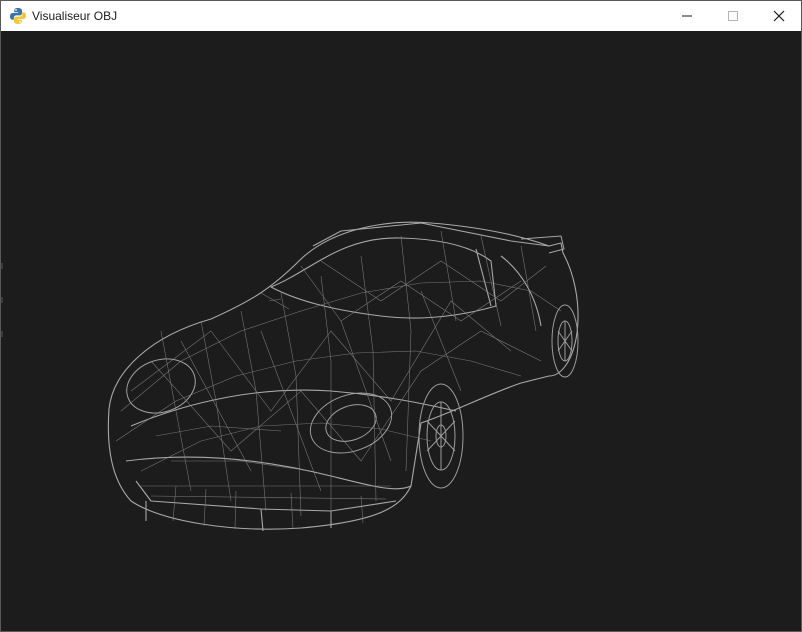 This screenshot has width=802, height=632. Describe the element at coordinates (401, 16) in the screenshot. I see `title-bar: Visualiseur OBJ` at that location.